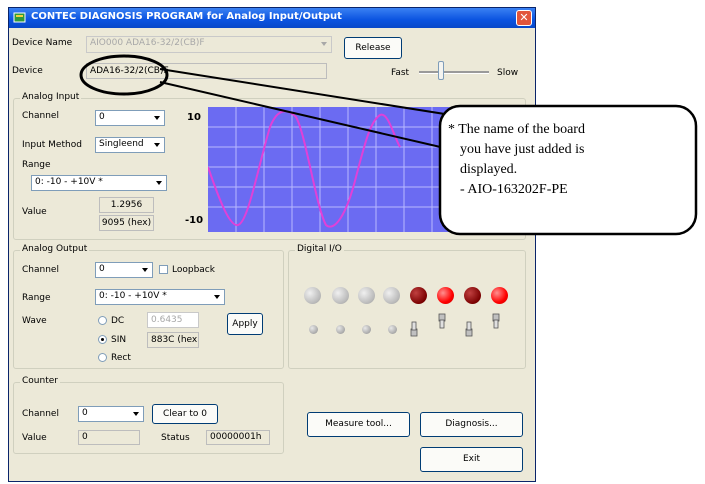 The width and height of the screenshot is (705, 484). I want to click on wave-rect-label: Rect, so click(121, 358).